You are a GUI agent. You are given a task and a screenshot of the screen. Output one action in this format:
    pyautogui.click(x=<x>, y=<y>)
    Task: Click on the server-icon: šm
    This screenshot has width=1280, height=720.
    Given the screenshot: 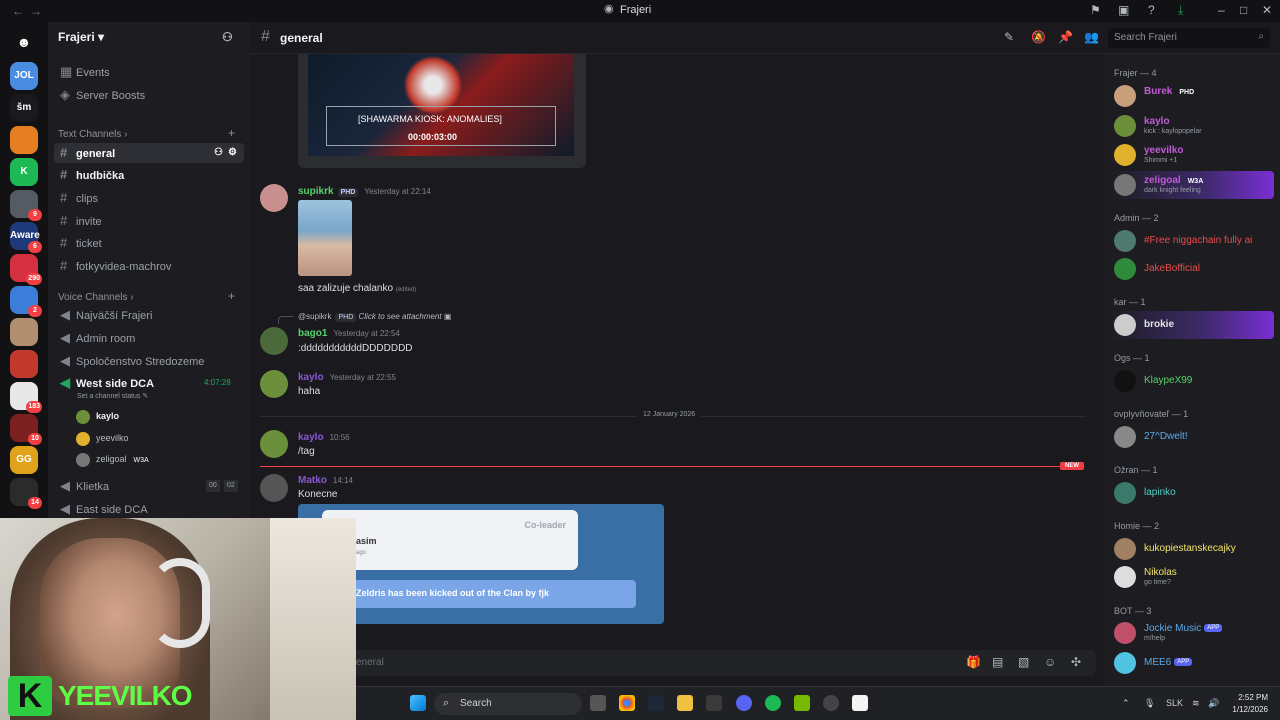 What is the action you would take?
    pyautogui.click(x=24, y=108)
    